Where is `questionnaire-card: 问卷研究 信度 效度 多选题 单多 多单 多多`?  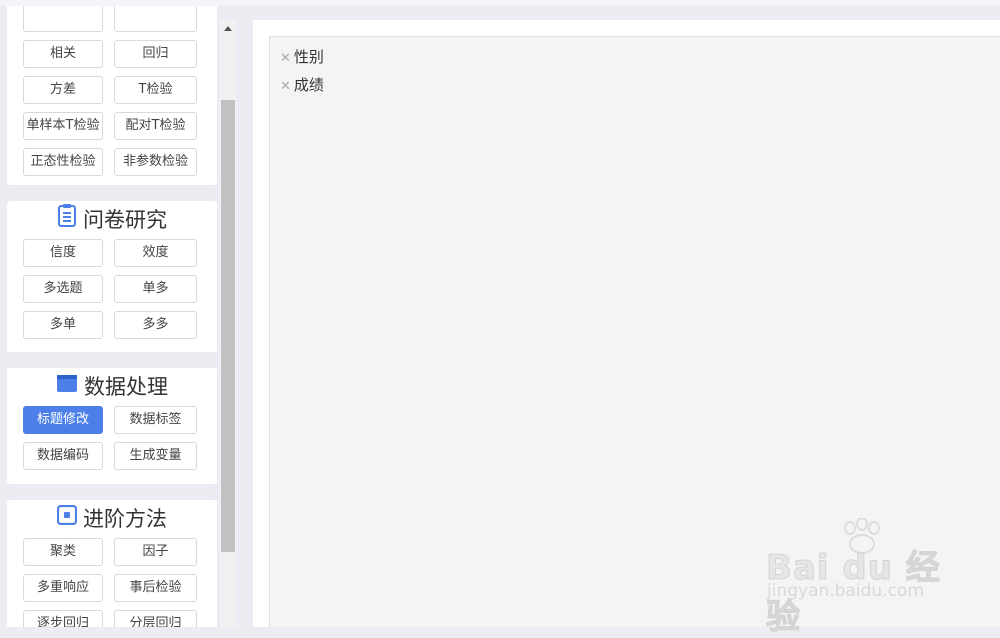 questionnaire-card: 问卷研究 信度 效度 多选题 单多 多单 多多 is located at coordinates (112, 276).